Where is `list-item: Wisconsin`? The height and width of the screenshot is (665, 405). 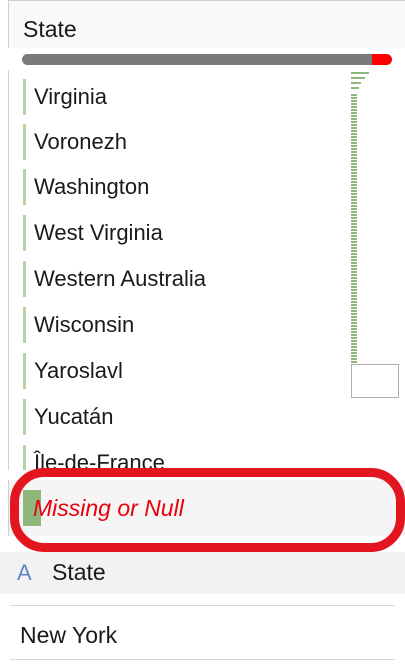 list-item: Wisconsin is located at coordinates (174, 325).